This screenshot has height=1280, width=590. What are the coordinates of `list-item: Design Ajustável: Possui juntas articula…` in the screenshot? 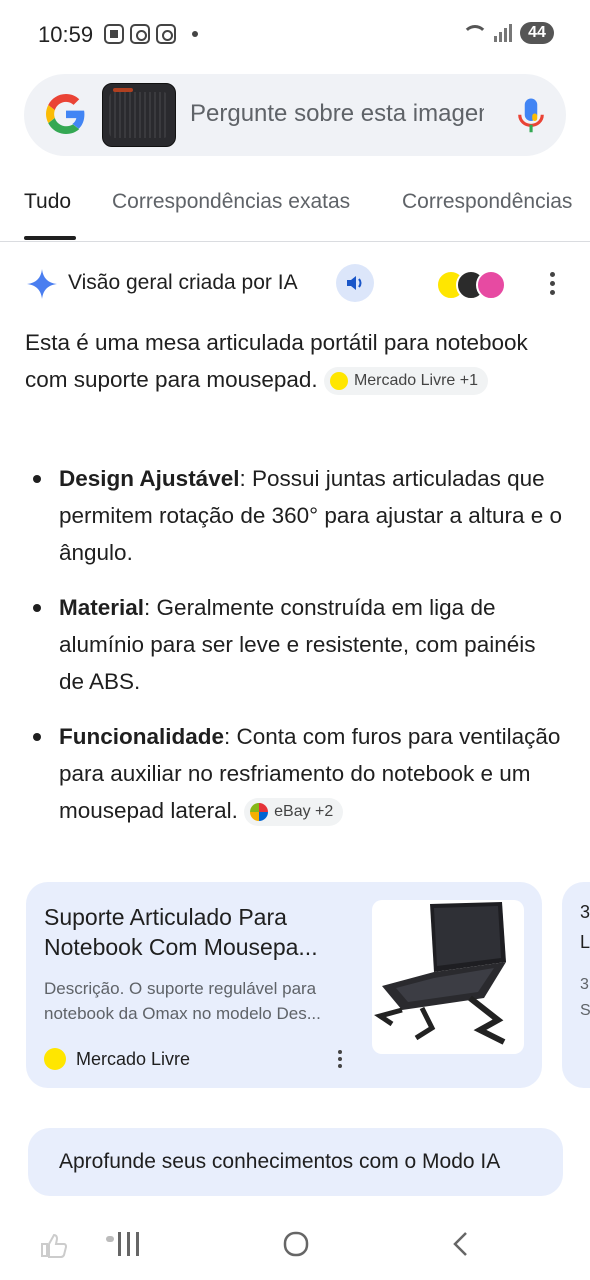 It's located at (295, 515).